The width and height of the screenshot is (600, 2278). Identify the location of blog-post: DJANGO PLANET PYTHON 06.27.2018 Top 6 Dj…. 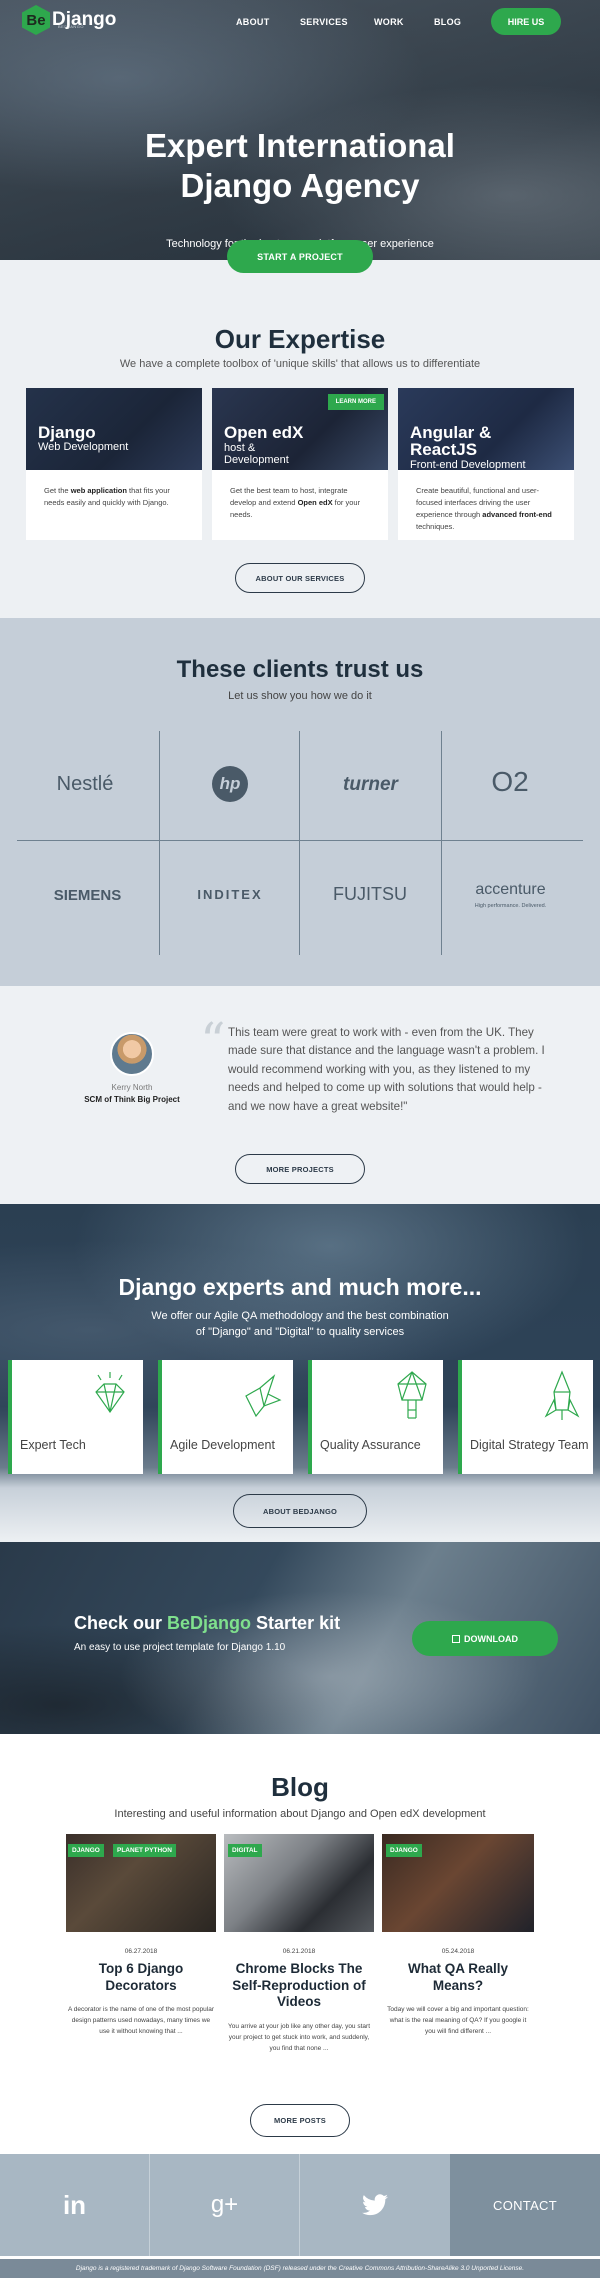
(141, 1935).